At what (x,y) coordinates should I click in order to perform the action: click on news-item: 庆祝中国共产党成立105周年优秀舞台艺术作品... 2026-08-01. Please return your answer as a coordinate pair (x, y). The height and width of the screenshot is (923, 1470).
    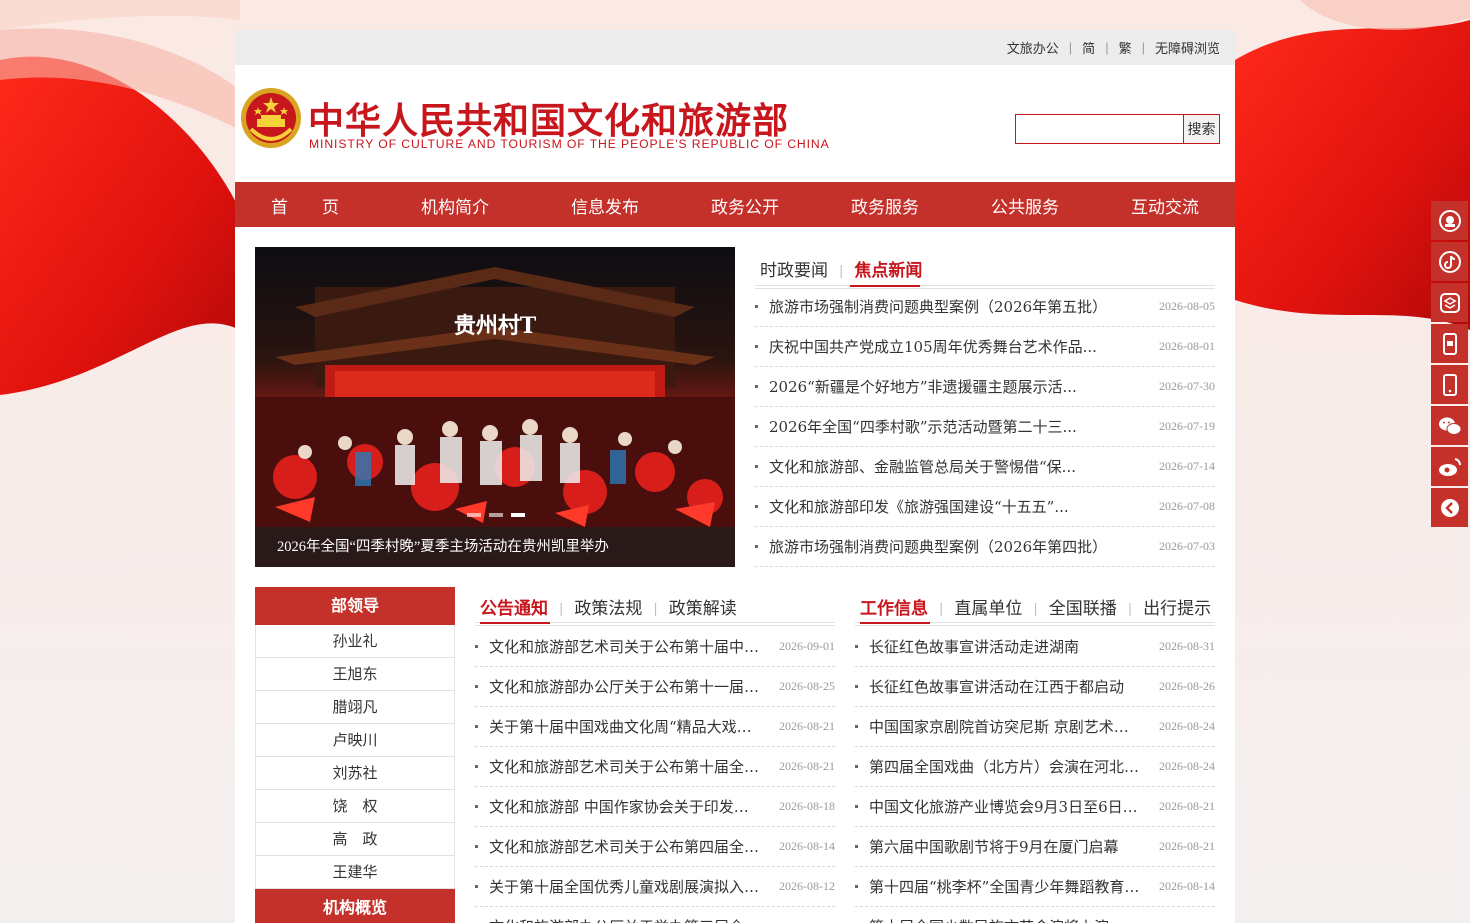
    Looking at the image, I should click on (985, 347).